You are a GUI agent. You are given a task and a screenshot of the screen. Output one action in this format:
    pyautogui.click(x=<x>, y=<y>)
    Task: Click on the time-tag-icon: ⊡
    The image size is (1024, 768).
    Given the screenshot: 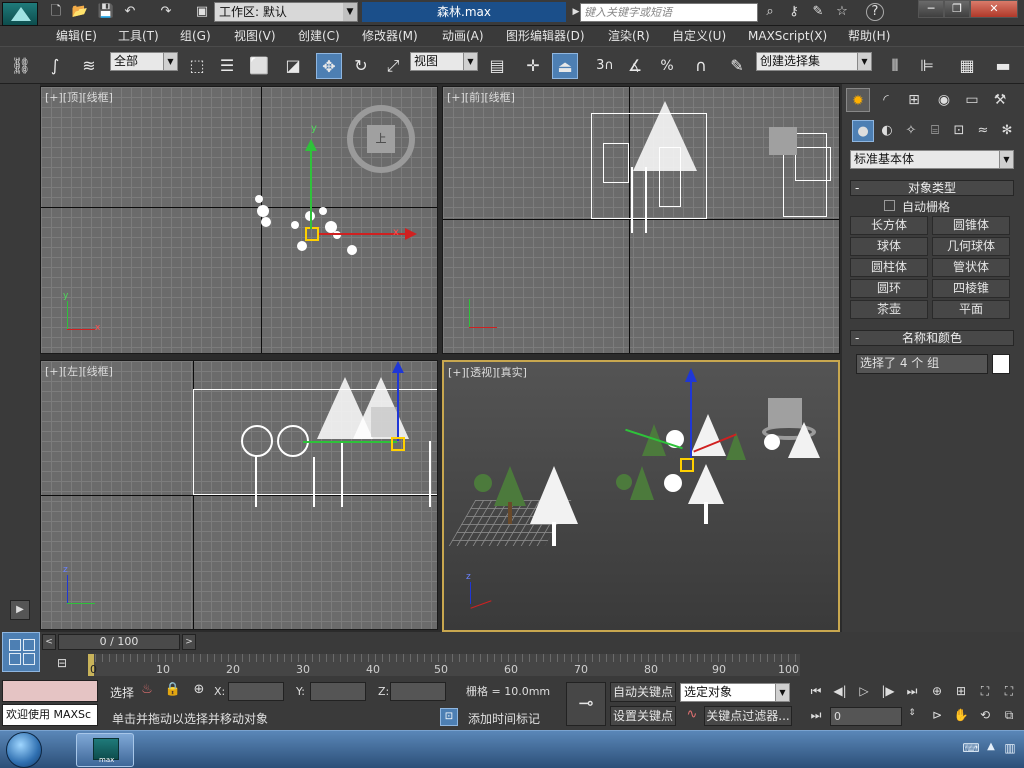 What is the action you would take?
    pyautogui.click(x=449, y=717)
    